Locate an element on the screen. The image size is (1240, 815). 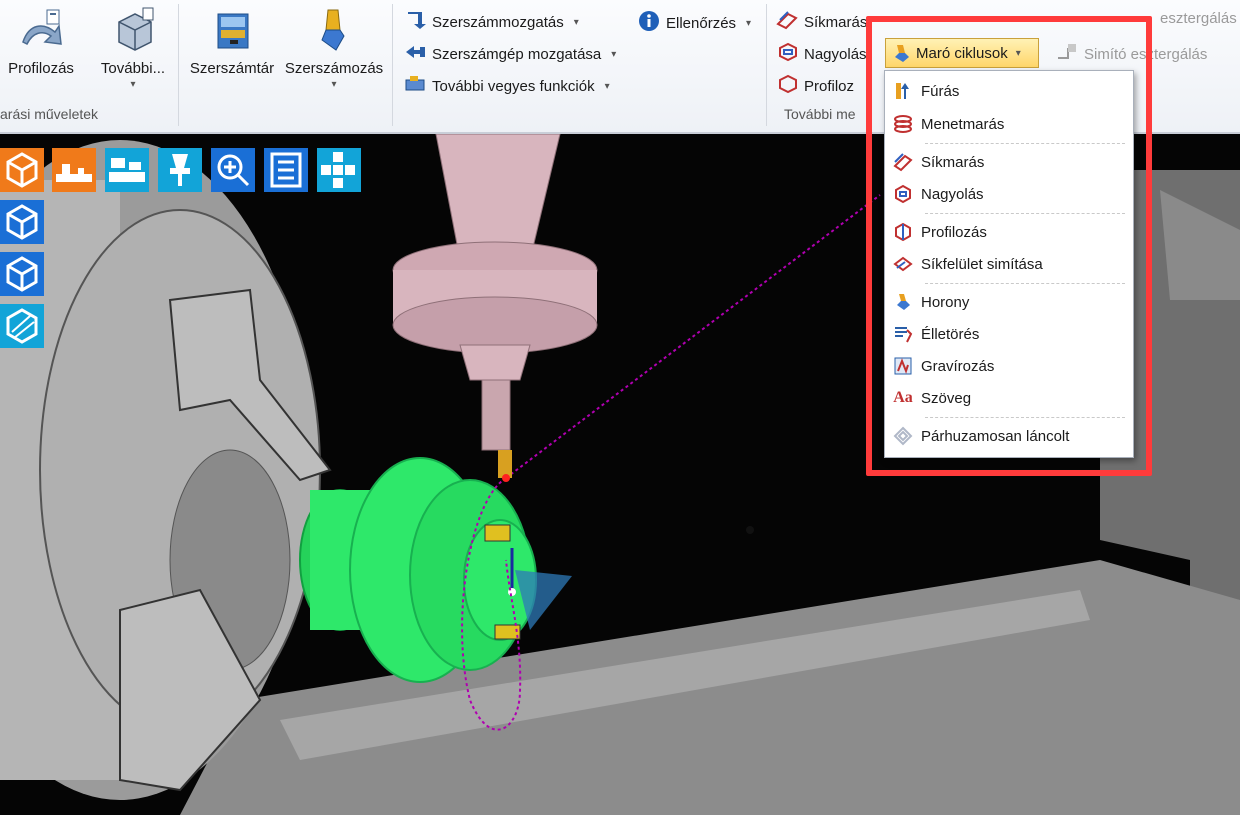
tool-move-icon is located at coordinates (415, 22).